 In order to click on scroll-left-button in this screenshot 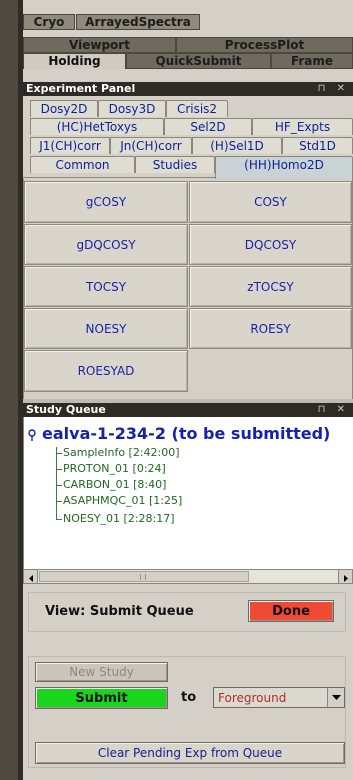, I will do `click(31, 576)`.